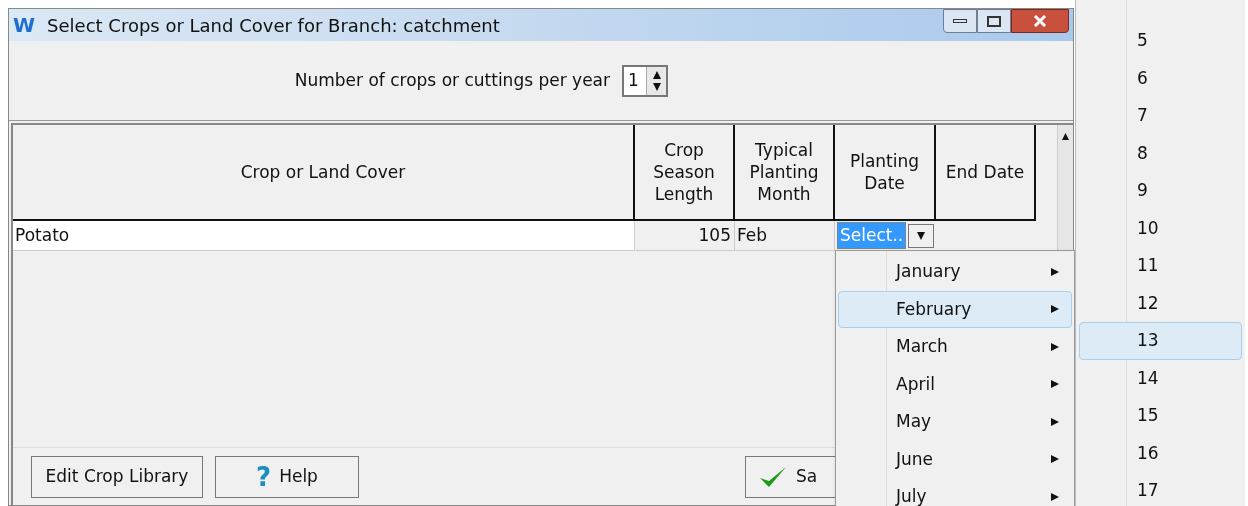  Describe the element at coordinates (1160, 303) in the screenshot. I see `day-menu-item: 12` at that location.